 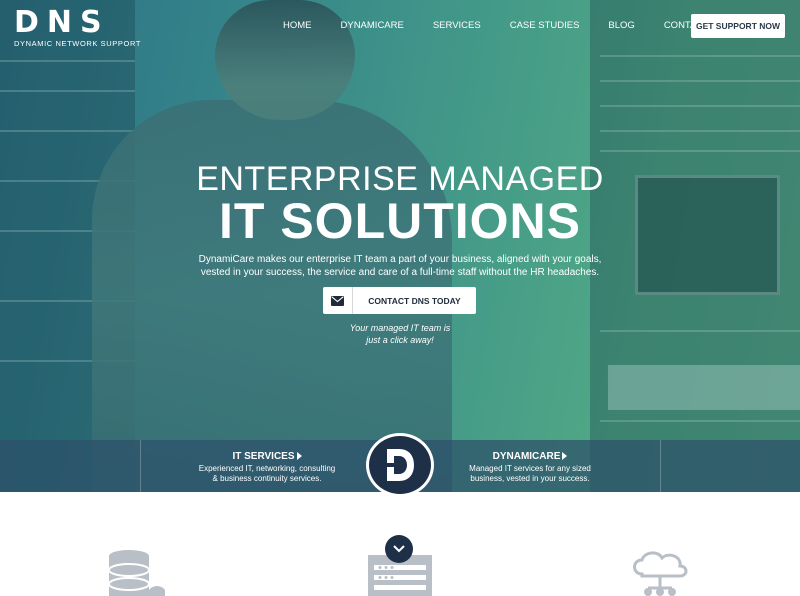 What do you see at coordinates (530, 478) in the screenshot?
I see `dynamicare-desc-line2: business, vested in your success.` at bounding box center [530, 478].